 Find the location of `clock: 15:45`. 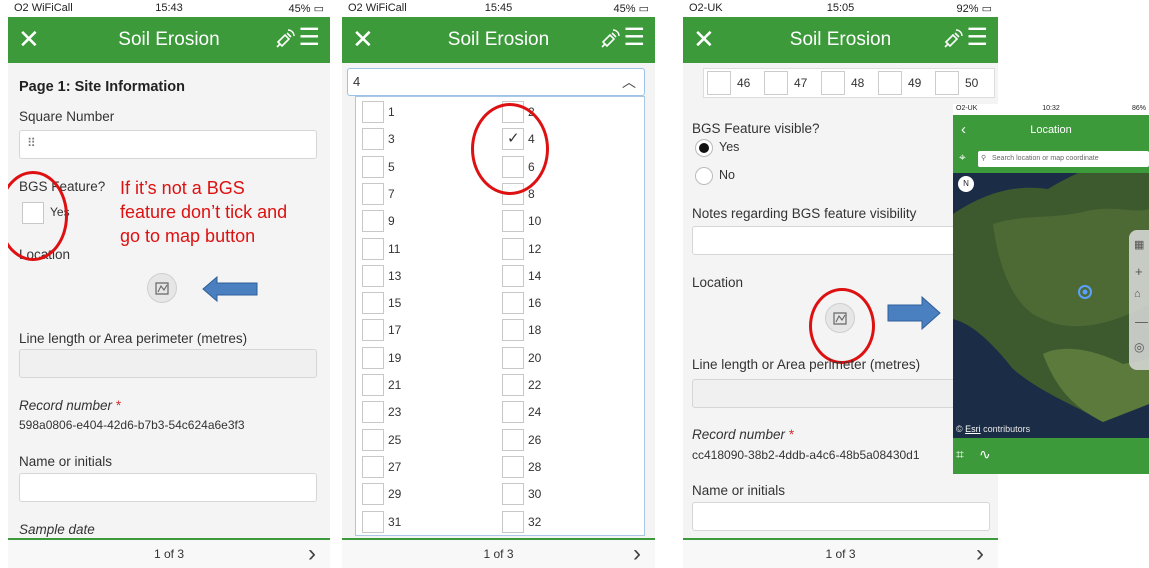

clock: 15:45 is located at coordinates (498, 8).